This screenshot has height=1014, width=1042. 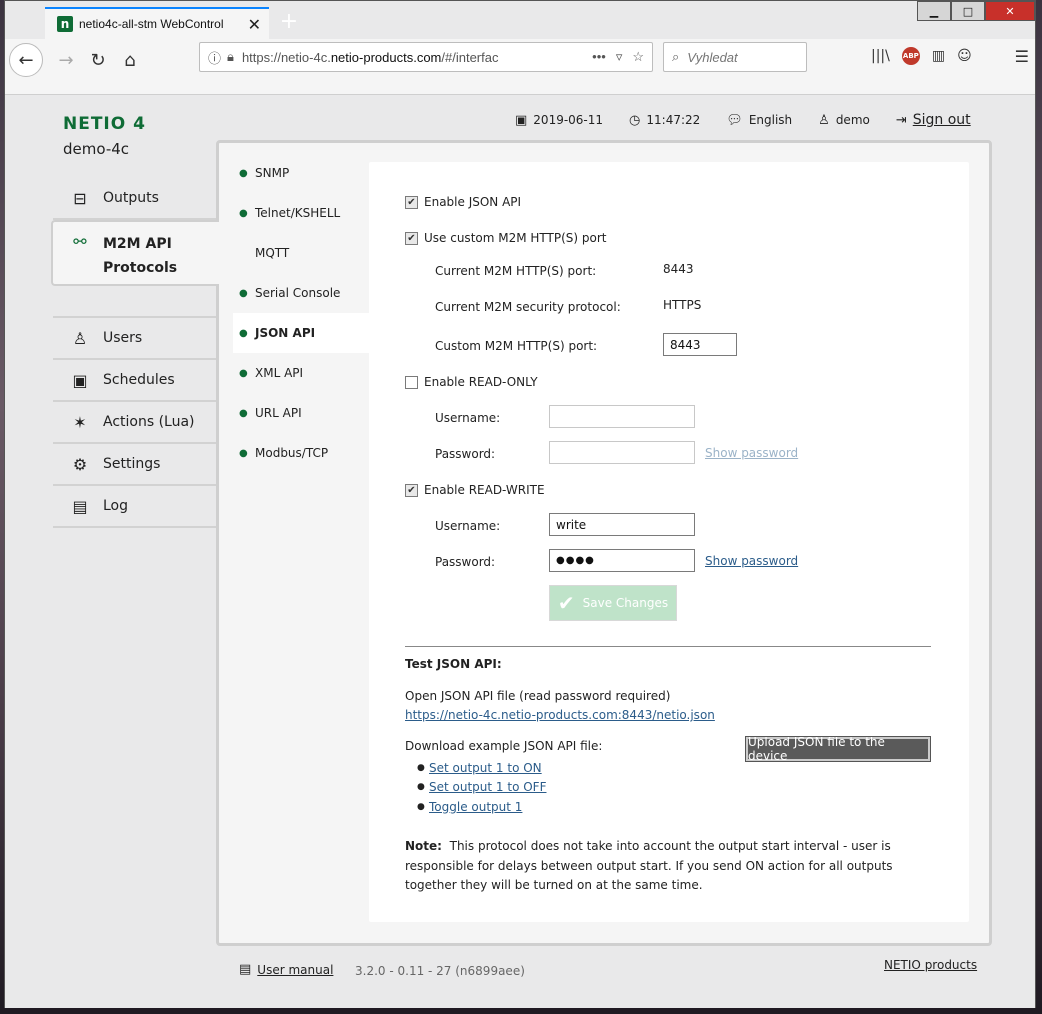 I want to click on user-icon: ♙, so click(x=80, y=338).